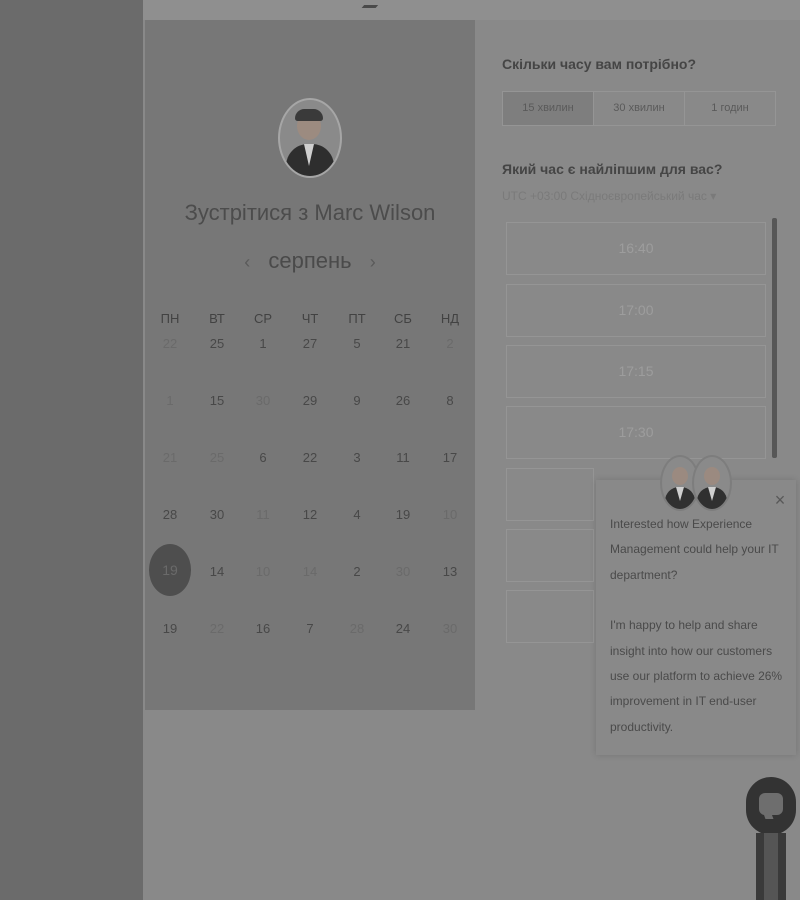 The width and height of the screenshot is (800, 900). I want to click on time-list-scrollbar, so click(774, 338).